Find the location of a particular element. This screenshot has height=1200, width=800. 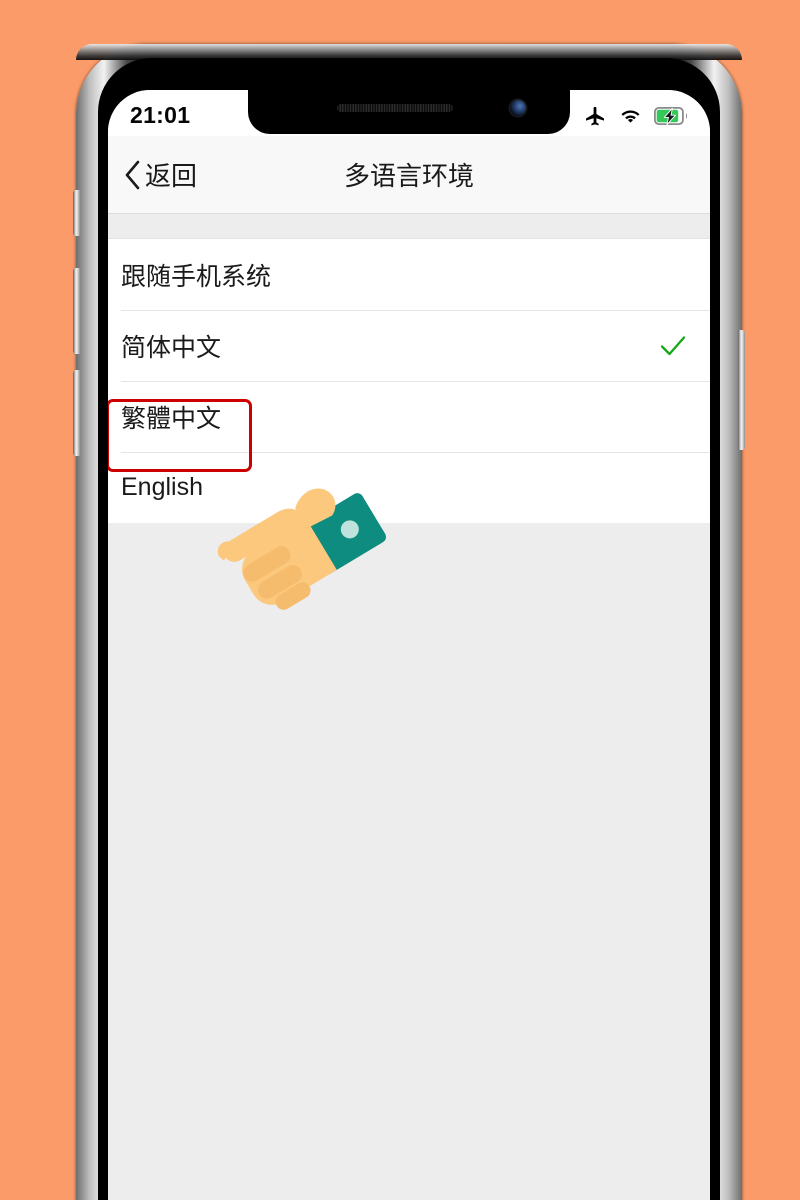

chevron-left-icon is located at coordinates (132, 174).